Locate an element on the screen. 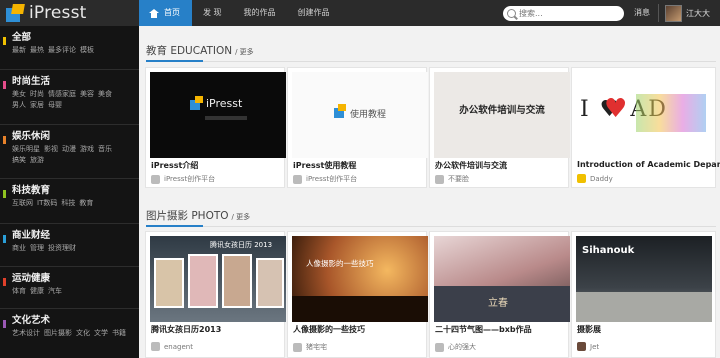 Image resolution: width=720 pixels, height=358 pixels. username: 江大大 is located at coordinates (698, 13).